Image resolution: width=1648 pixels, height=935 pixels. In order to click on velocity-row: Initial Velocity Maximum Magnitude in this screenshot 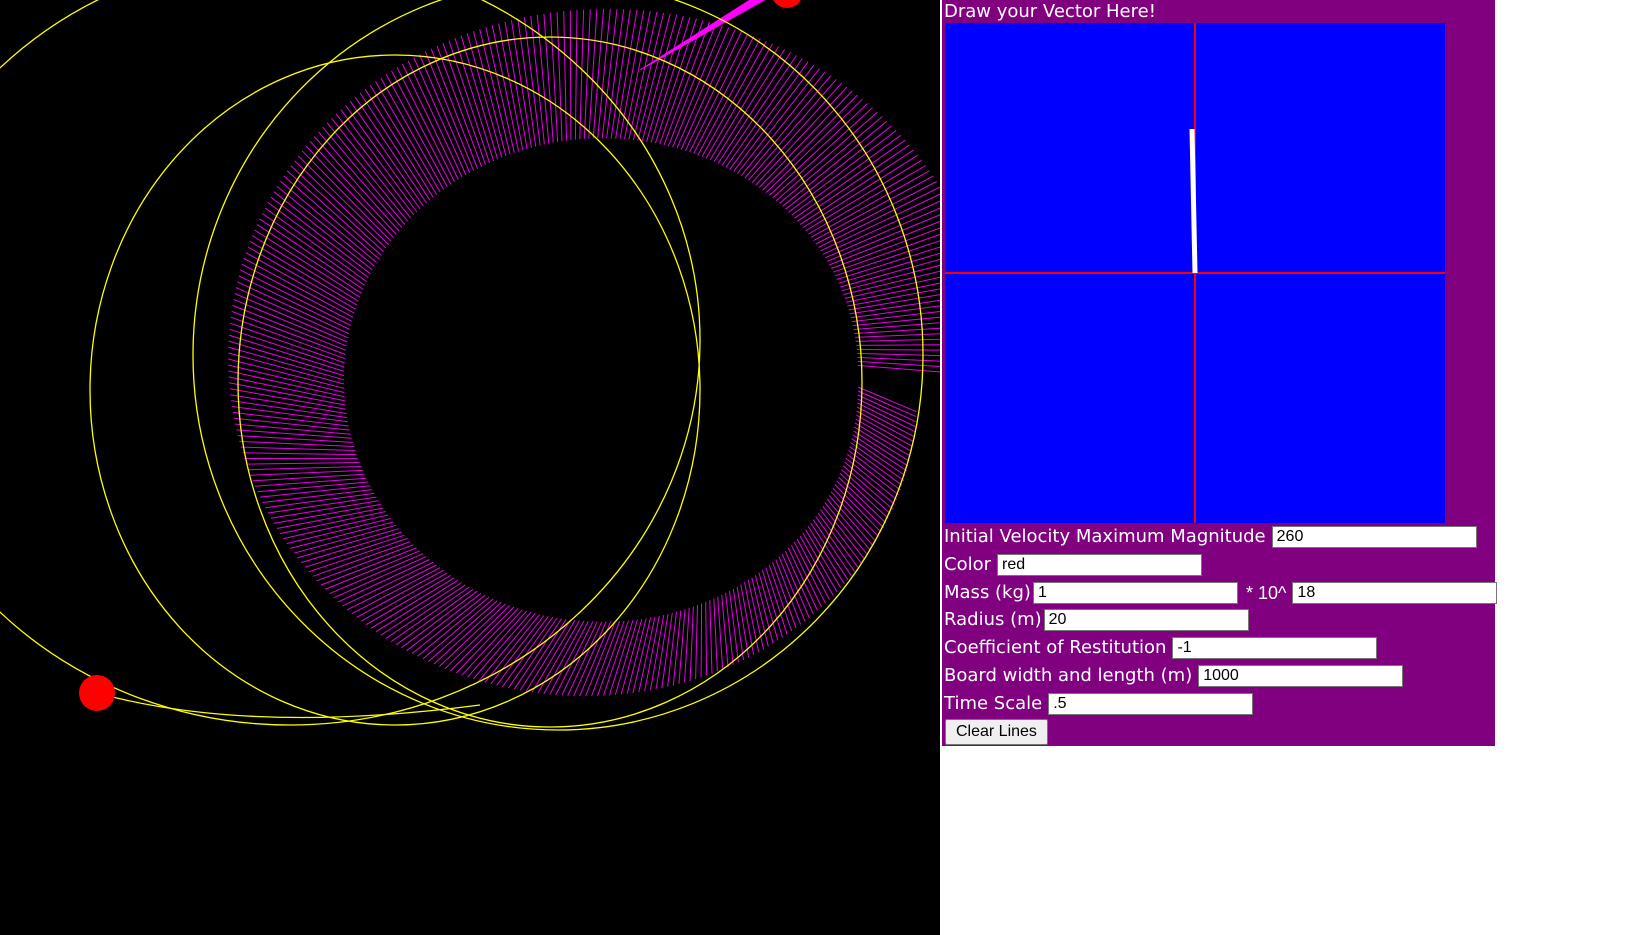, I will do `click(1210, 537)`.